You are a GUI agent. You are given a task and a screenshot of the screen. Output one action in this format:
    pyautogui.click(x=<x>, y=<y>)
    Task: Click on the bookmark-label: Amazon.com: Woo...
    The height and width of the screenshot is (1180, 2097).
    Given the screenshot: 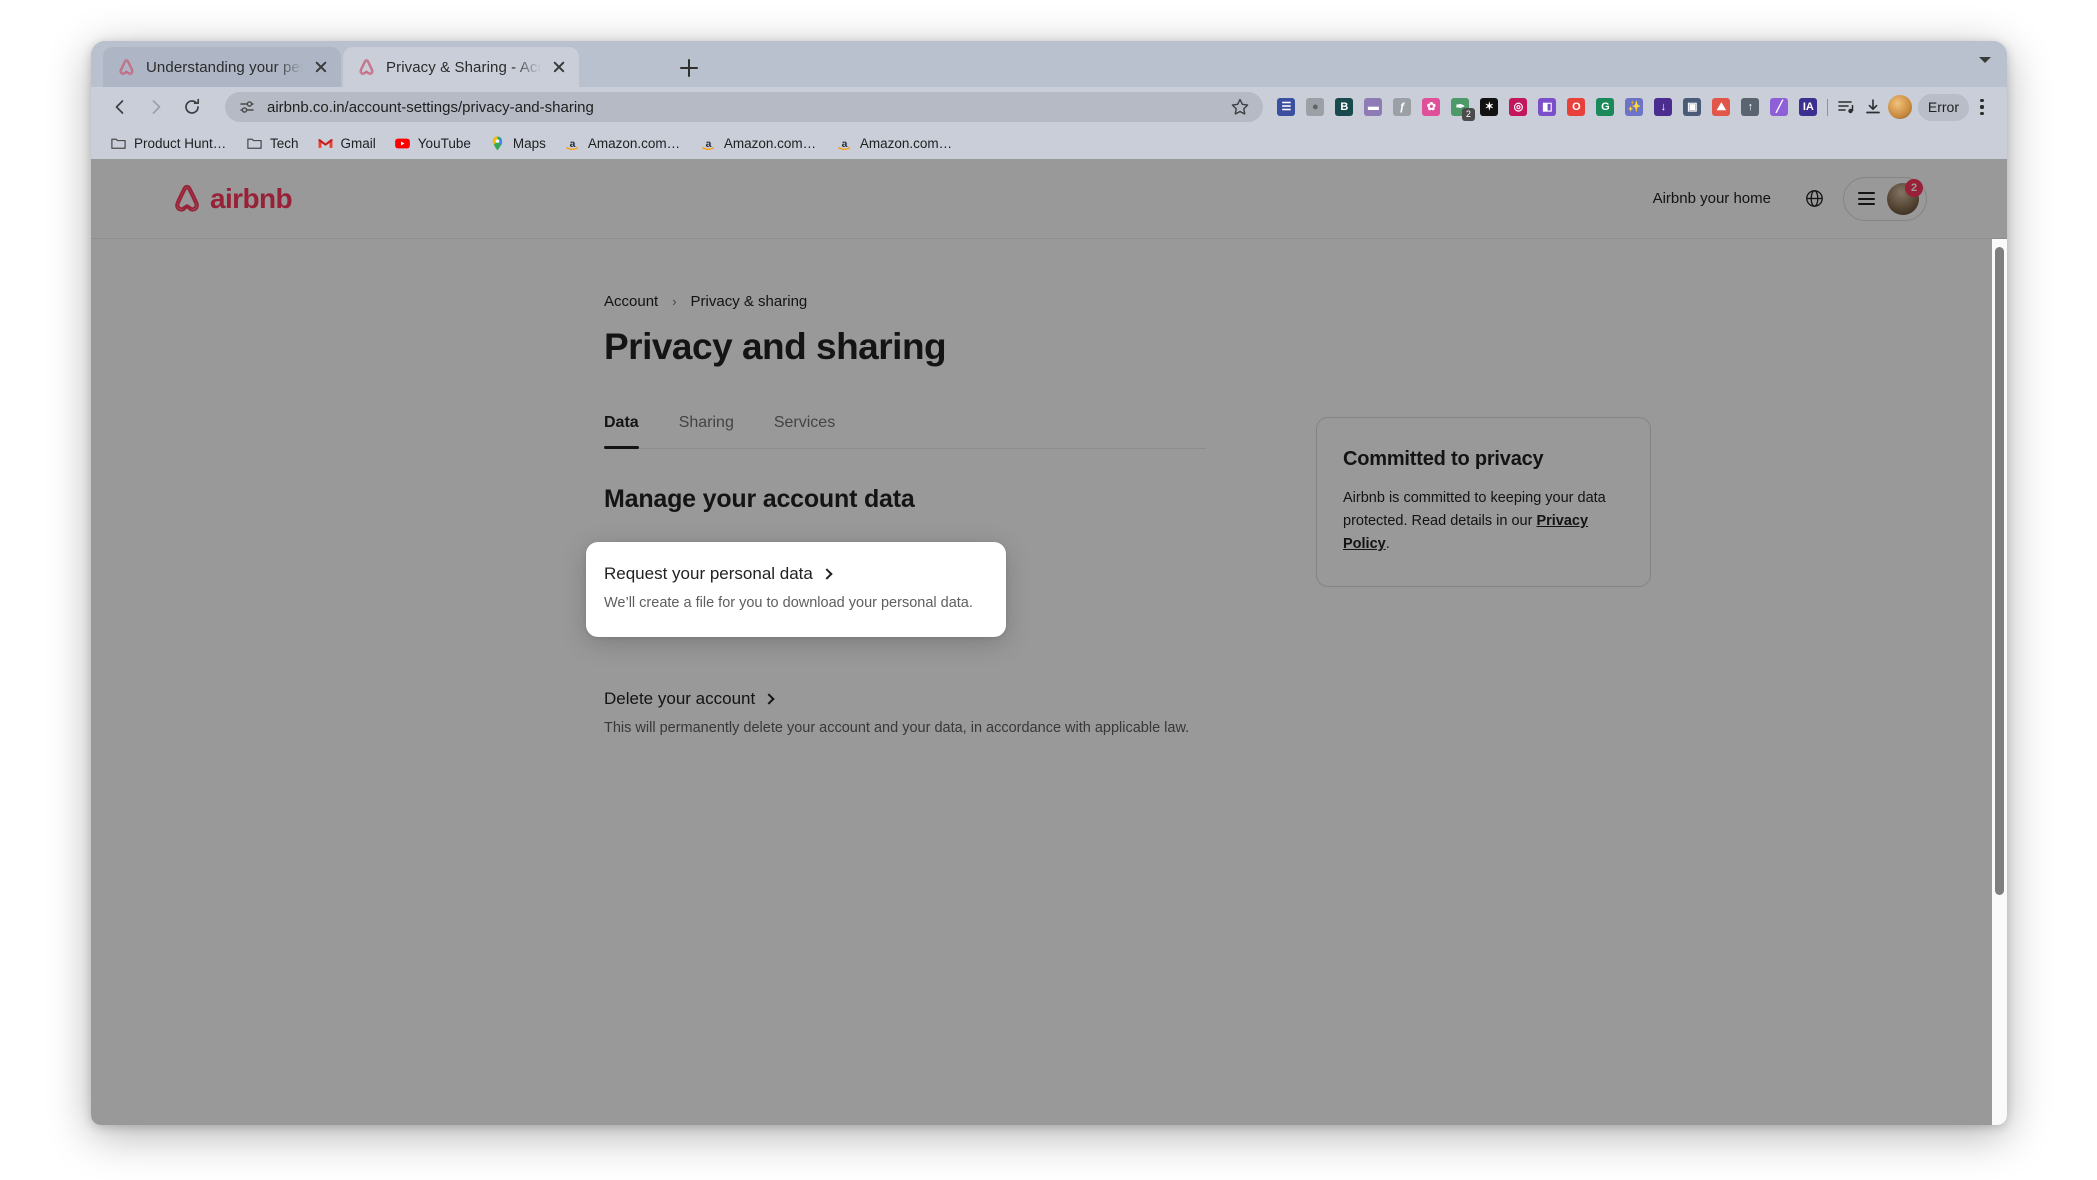 What is the action you would take?
    pyautogui.click(x=906, y=143)
    